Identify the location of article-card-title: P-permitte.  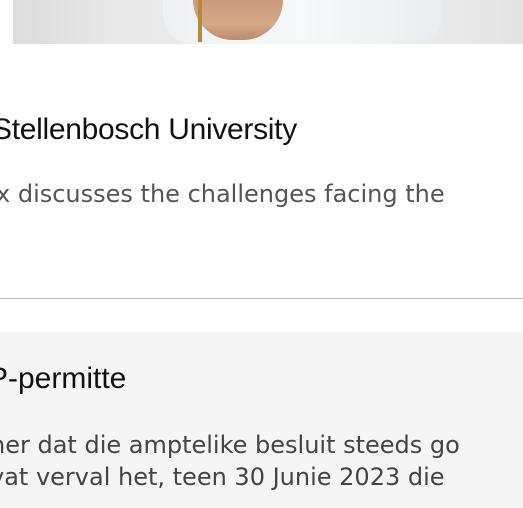
(63, 379).